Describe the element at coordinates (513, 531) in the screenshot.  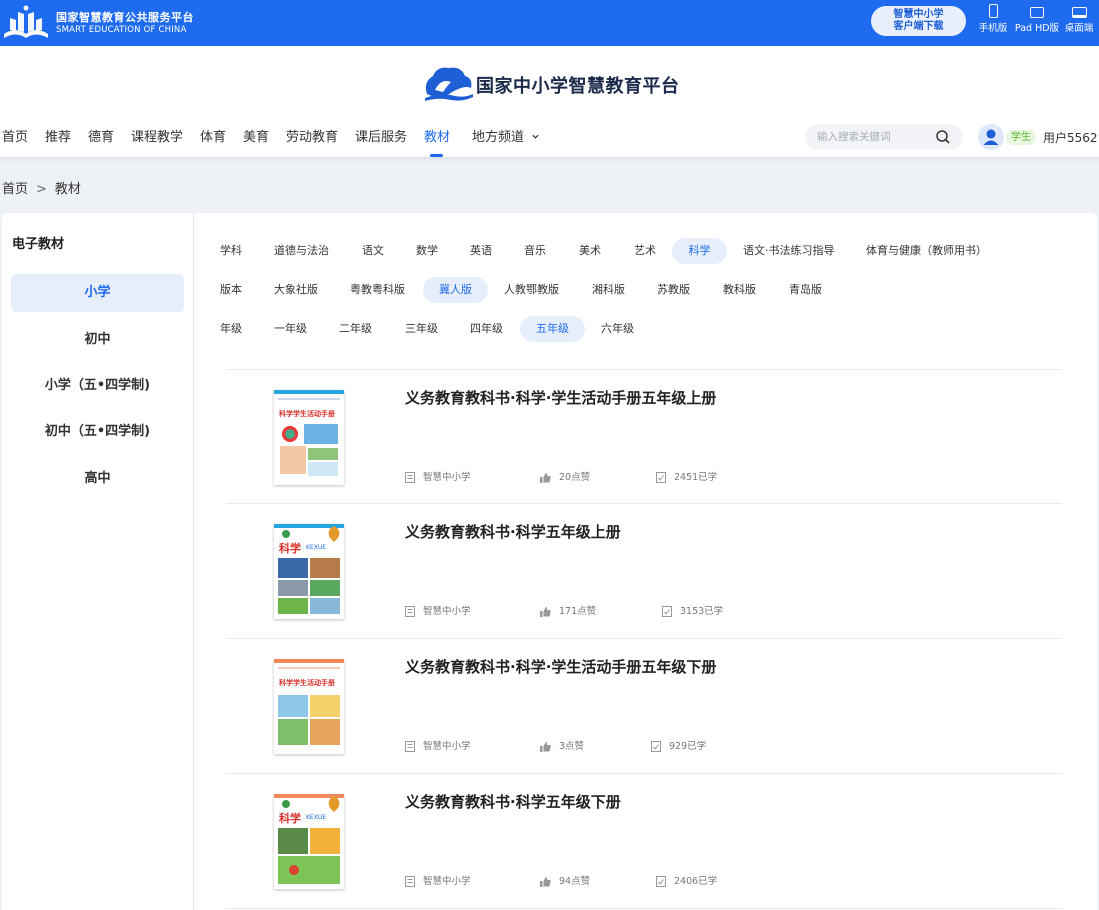
I see `textbook-title: 义务教育教科书·科学五年级上册` at that location.